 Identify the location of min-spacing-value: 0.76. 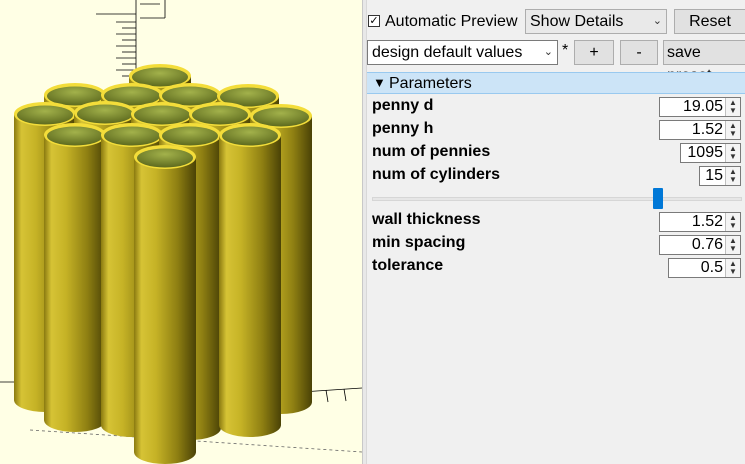
(707, 244).